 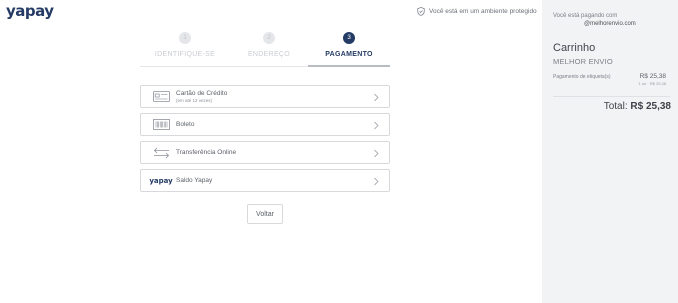 What do you see at coordinates (349, 45) in the screenshot?
I see `step-payment: 3 PAGAMENTO` at bounding box center [349, 45].